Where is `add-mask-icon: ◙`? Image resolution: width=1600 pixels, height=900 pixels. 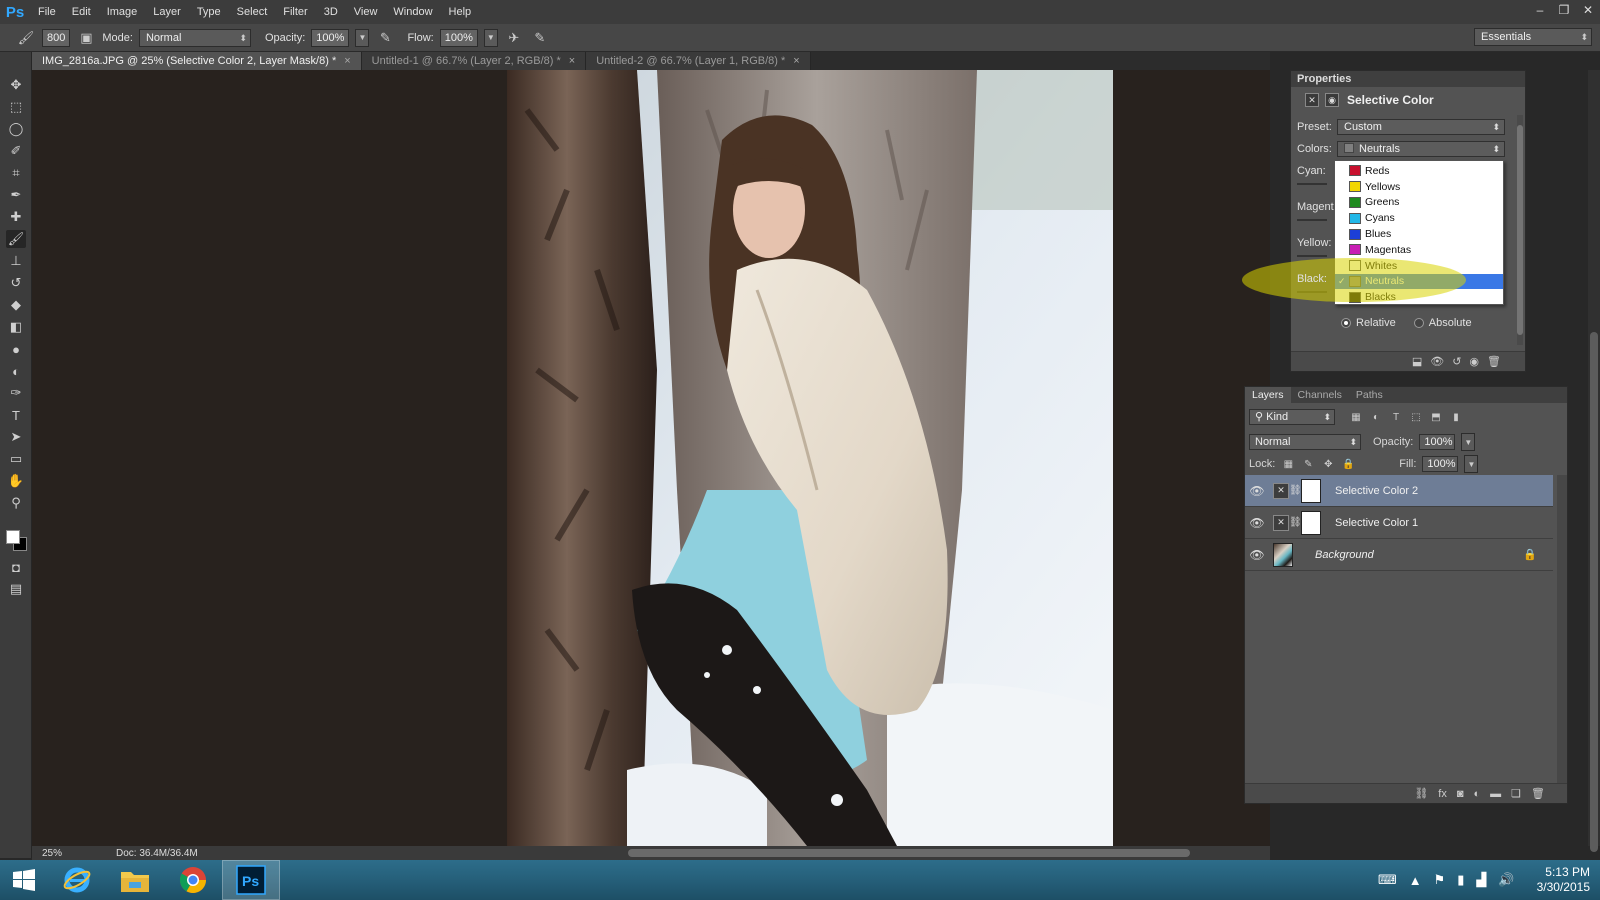 add-mask-icon: ◙ is located at coordinates (1460, 794).